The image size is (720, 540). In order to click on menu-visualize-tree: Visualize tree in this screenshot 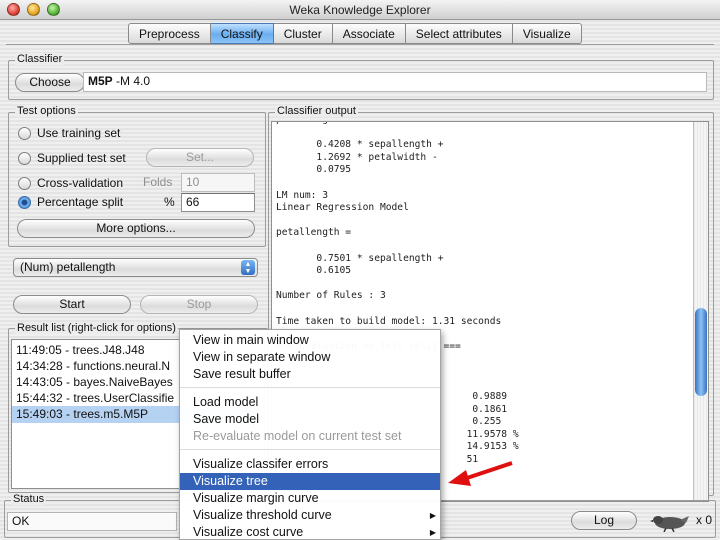, I will do `click(310, 481)`.